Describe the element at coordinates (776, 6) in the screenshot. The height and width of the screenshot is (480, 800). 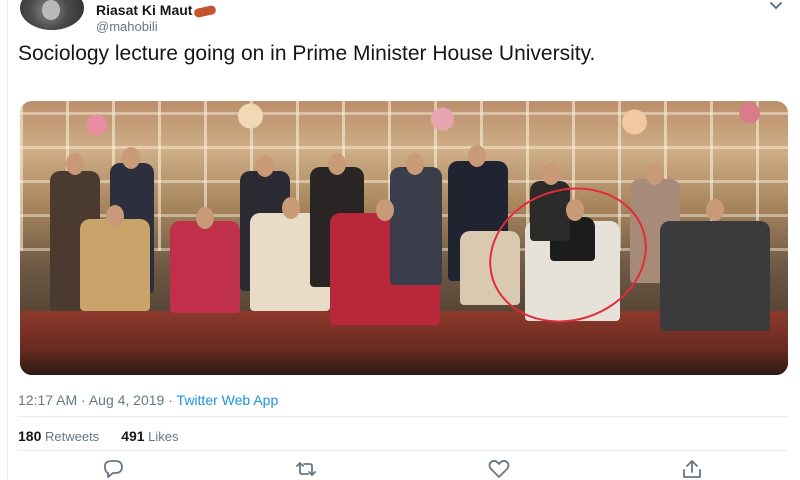
I see `chevron-down-icon` at that location.